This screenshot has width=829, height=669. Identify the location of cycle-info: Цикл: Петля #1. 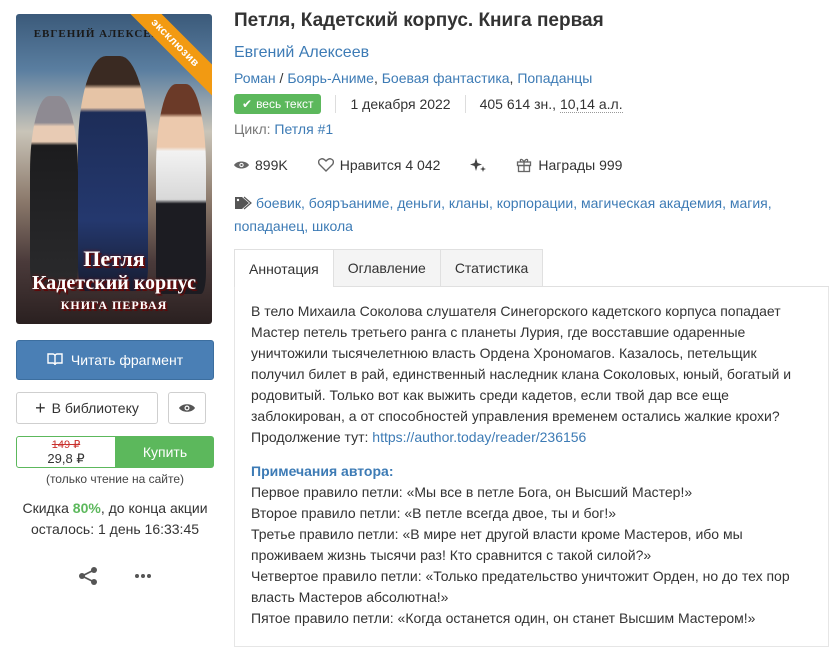
(531, 129).